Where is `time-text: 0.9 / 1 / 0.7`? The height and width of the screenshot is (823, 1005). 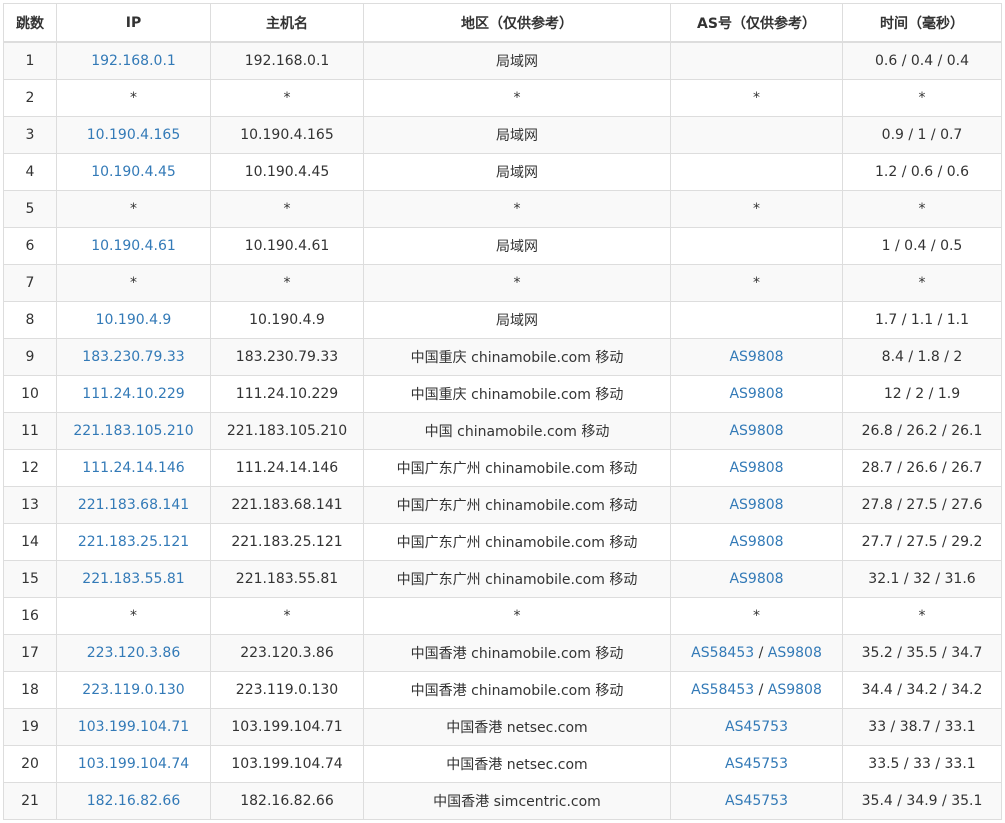
time-text: 0.9 / 1 / 0.7 is located at coordinates (922, 135).